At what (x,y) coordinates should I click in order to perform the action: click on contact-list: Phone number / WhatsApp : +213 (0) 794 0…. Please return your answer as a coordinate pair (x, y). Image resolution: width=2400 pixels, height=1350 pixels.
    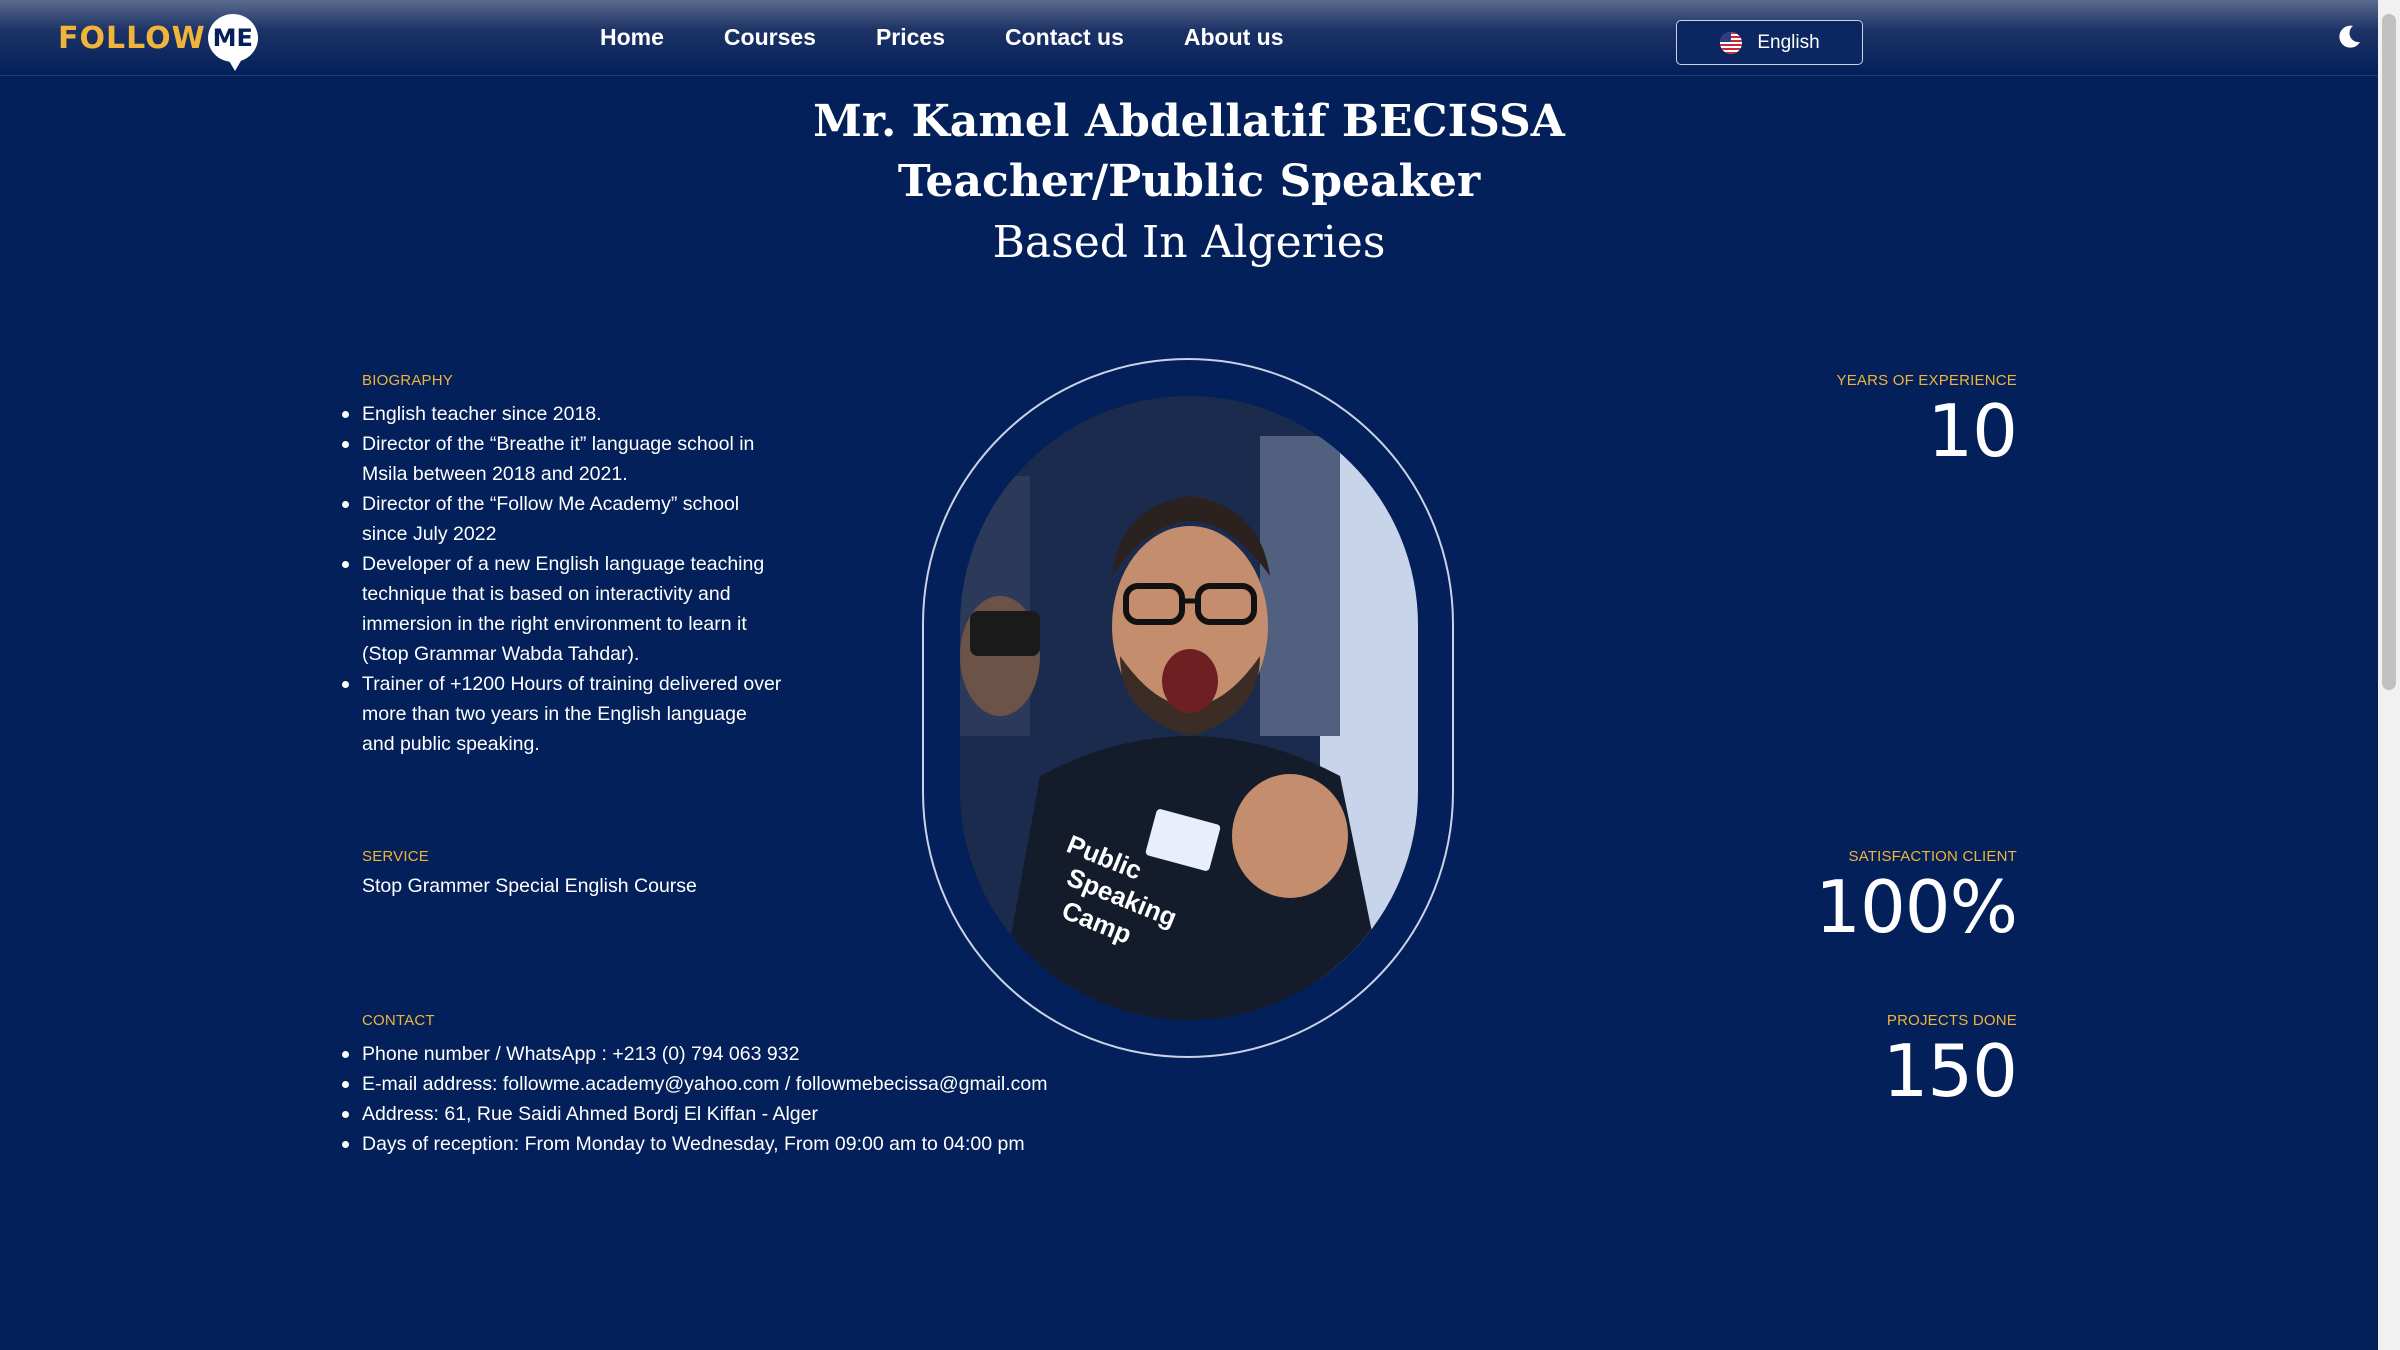
    Looking at the image, I should click on (752, 1099).